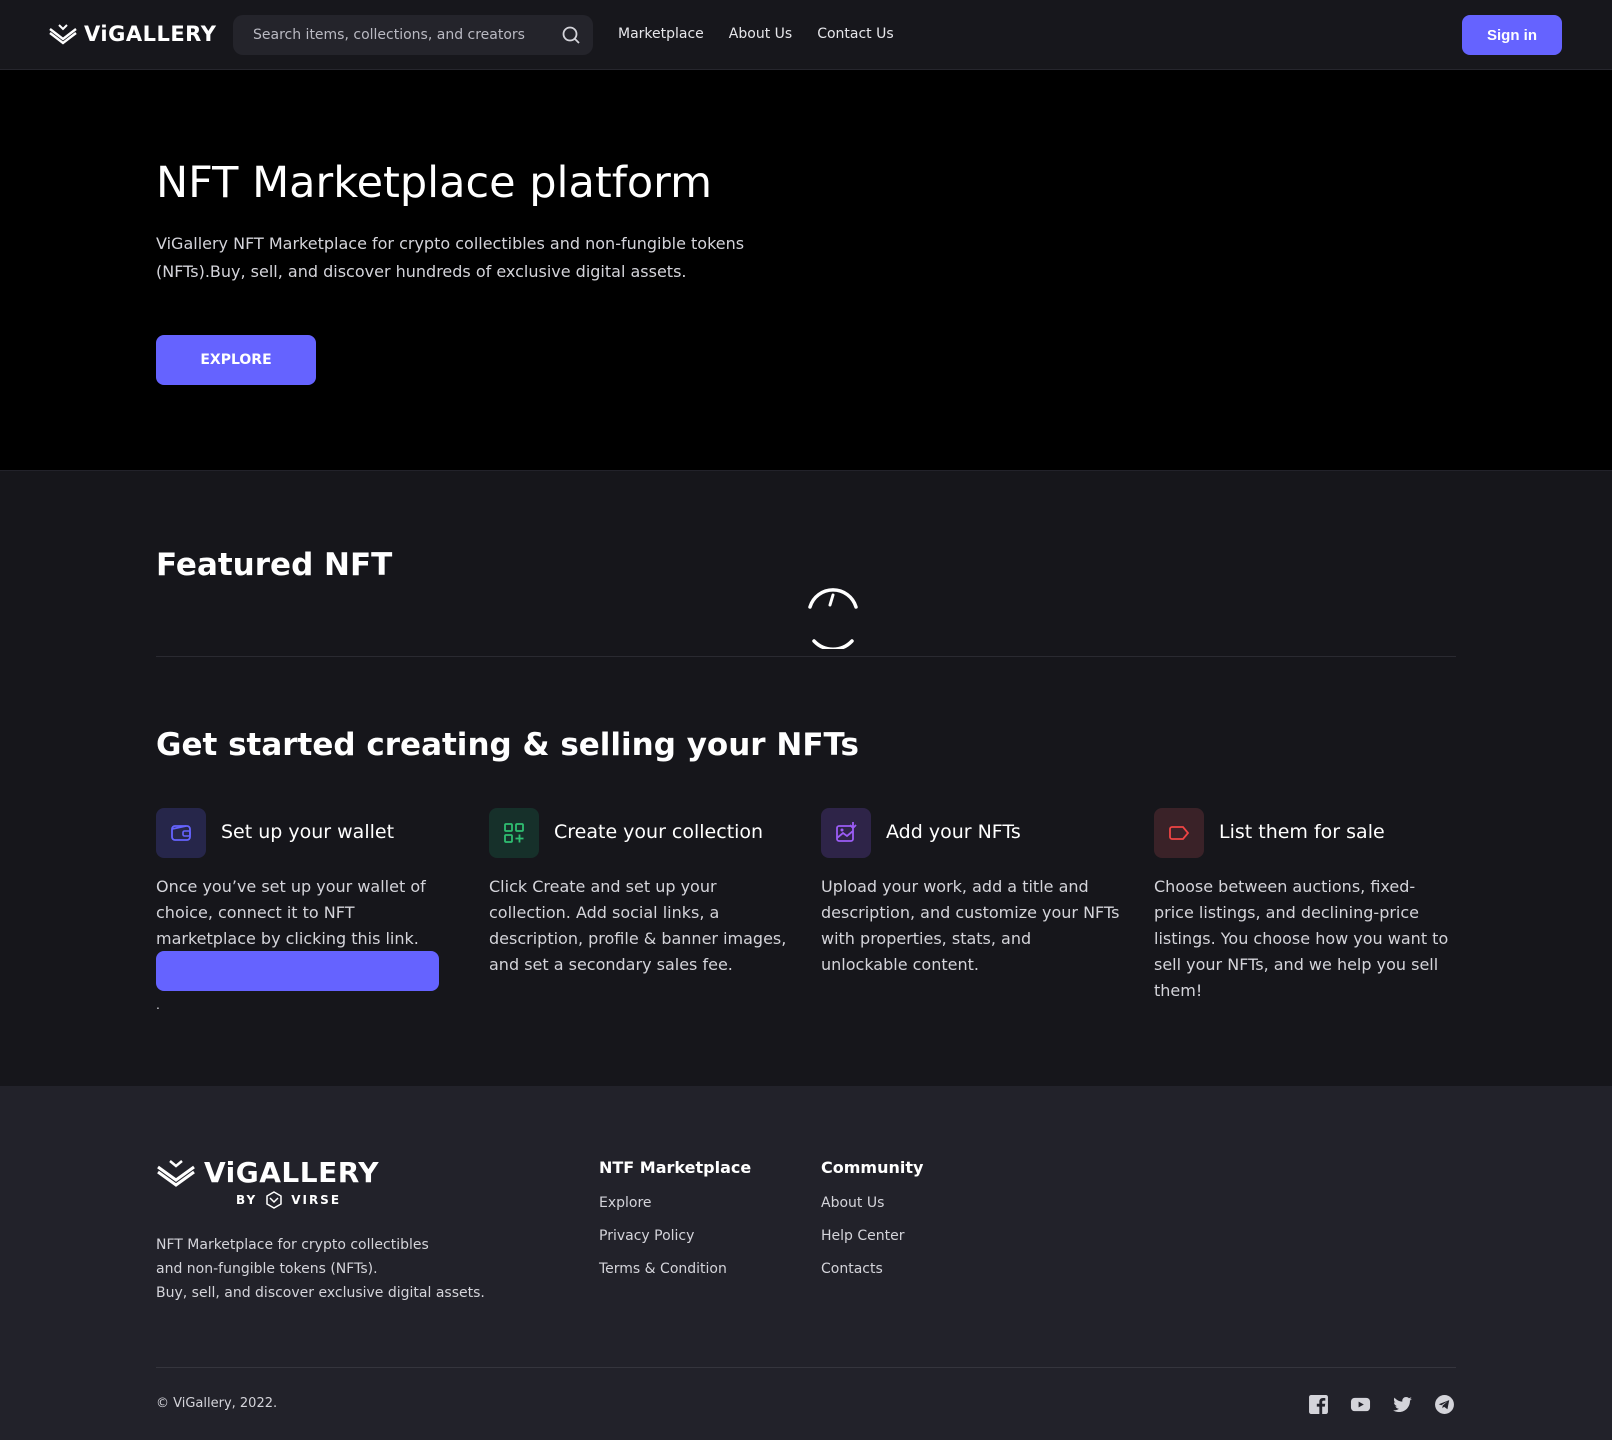 This screenshot has width=1612, height=1440. What do you see at coordinates (571, 35) in the screenshot?
I see `search-icon` at bounding box center [571, 35].